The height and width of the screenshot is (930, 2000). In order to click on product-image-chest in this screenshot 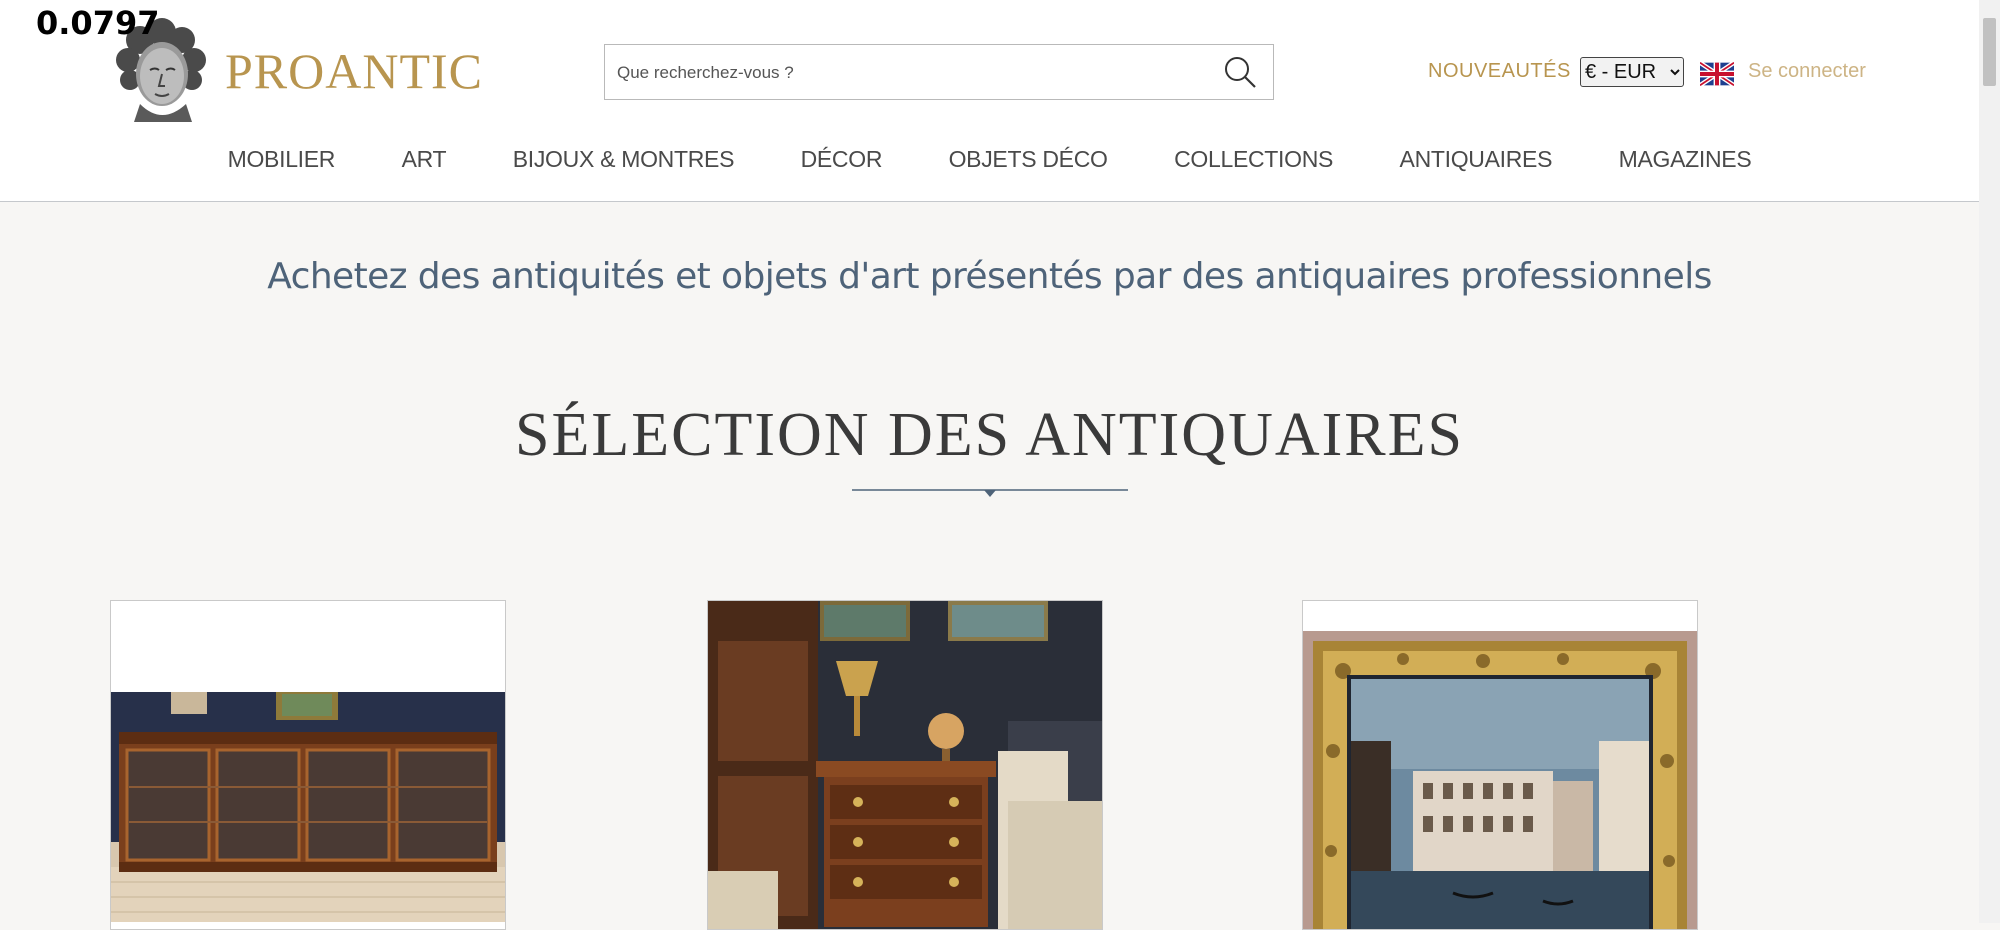, I will do `click(905, 765)`.